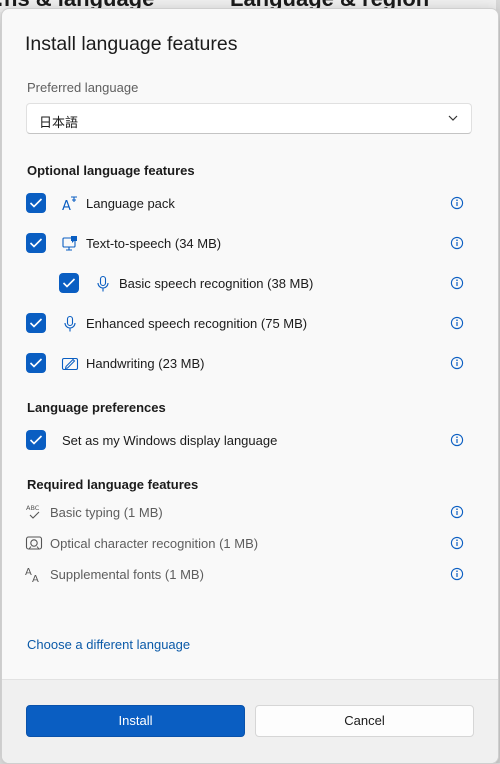  I want to click on basic-typing-icon: ABC, so click(33, 511).